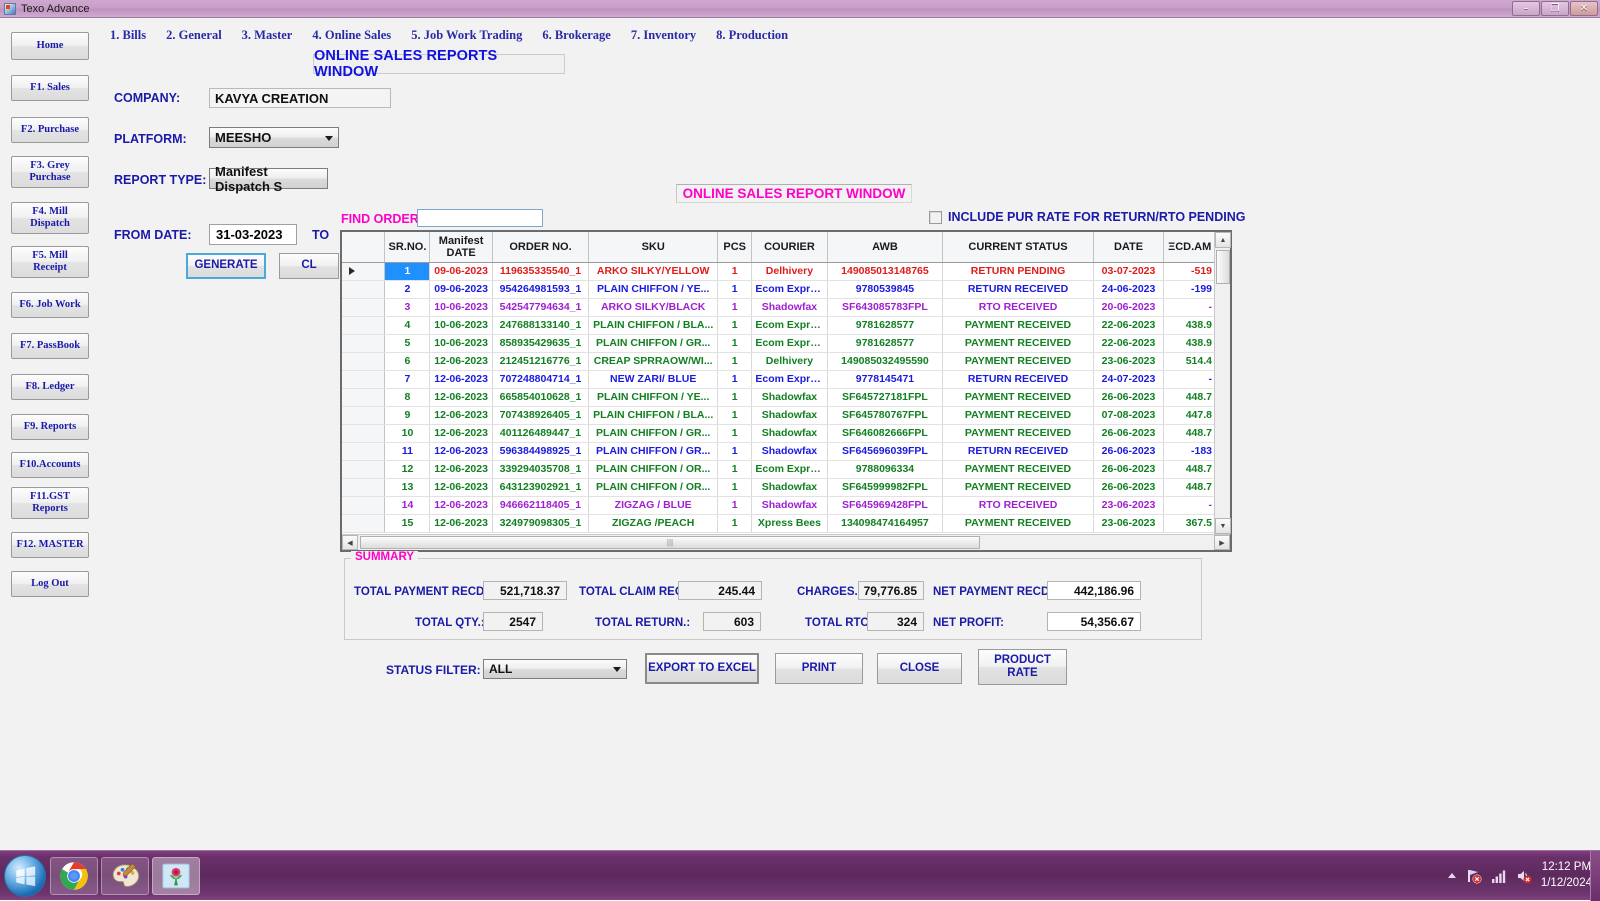  I want to click on sidebar-item-f11-gst-reports: F11.GST Reports, so click(50, 503).